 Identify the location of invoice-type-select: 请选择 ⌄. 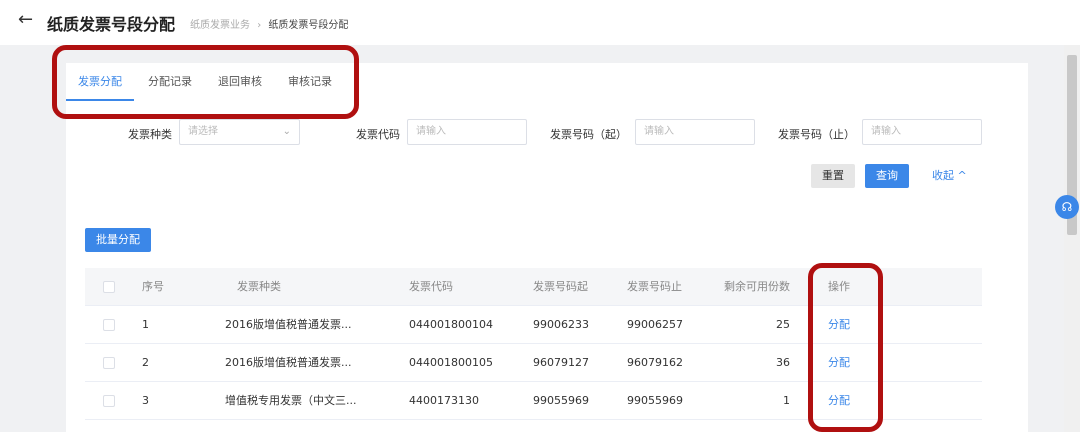
(239, 132).